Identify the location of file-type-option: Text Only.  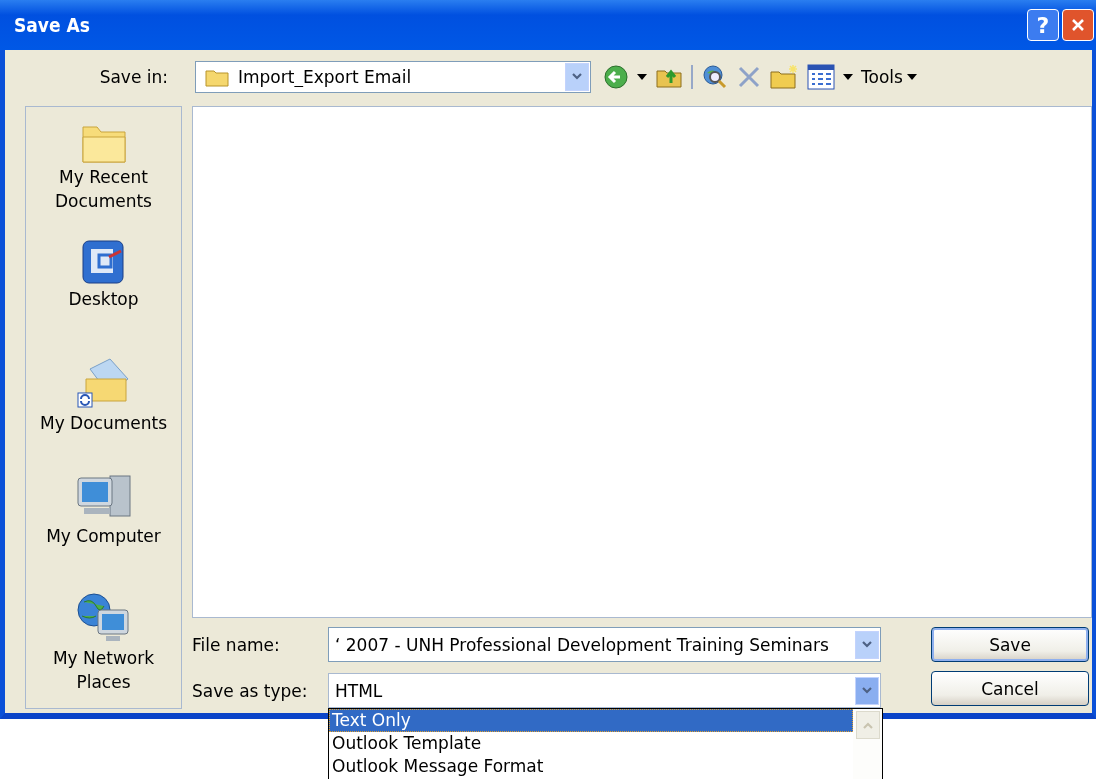
(591, 720).